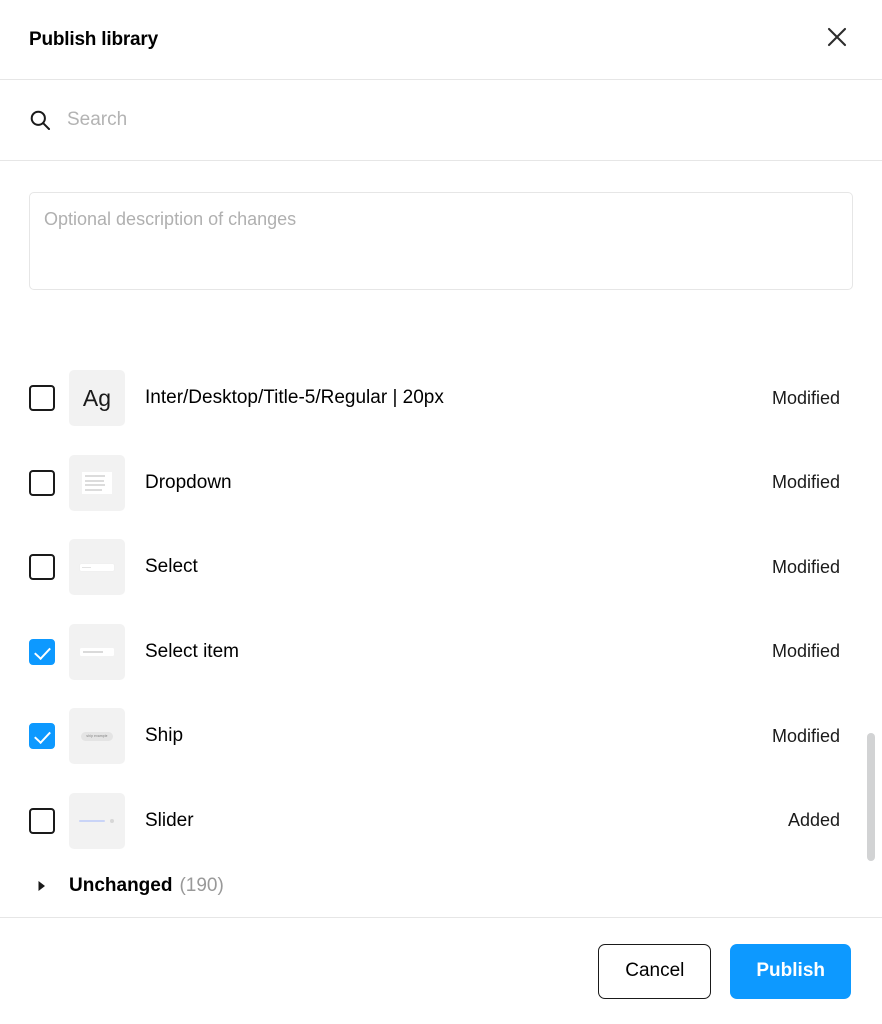 This screenshot has height=1024, width=882. What do you see at coordinates (169, 820) in the screenshot?
I see `item-label: Slider` at bounding box center [169, 820].